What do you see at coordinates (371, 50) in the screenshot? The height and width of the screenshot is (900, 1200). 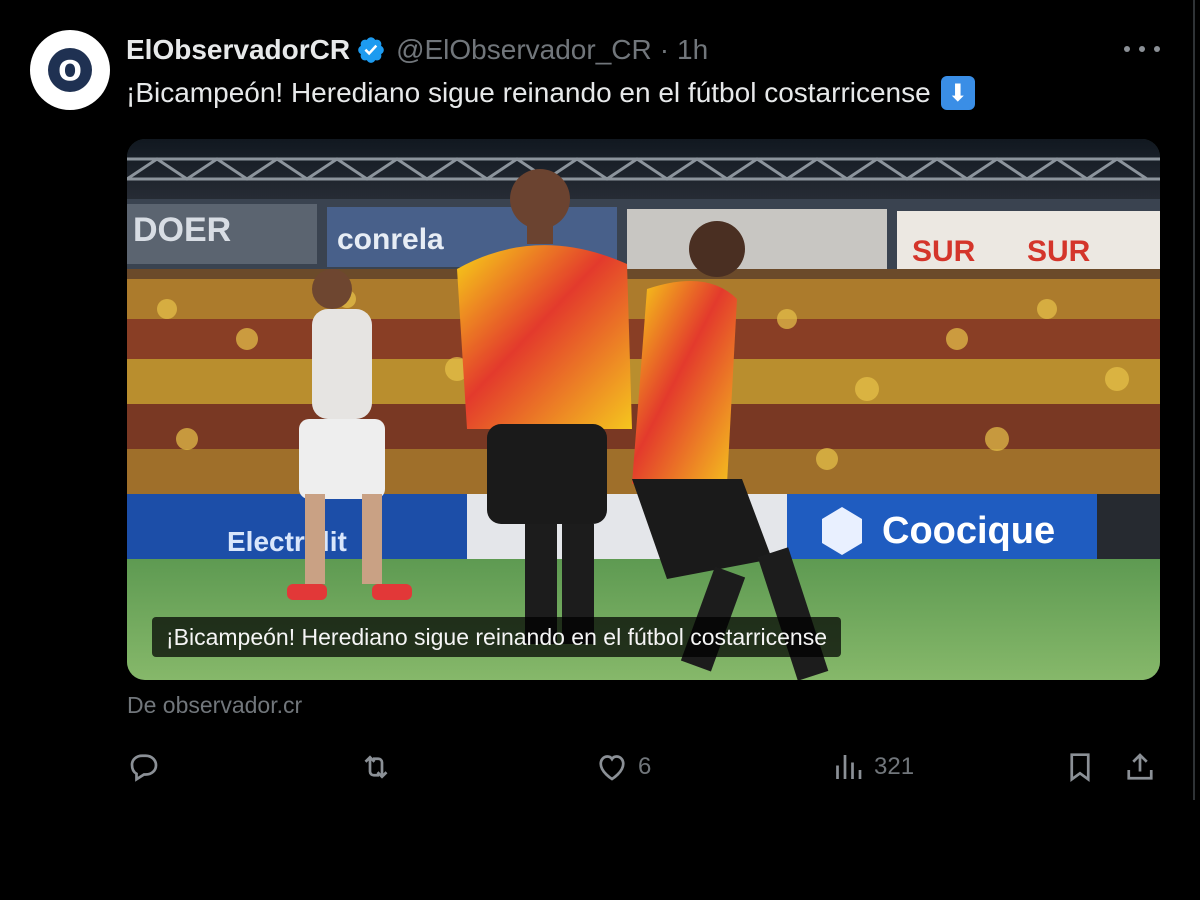 I see `verified-badge-icon` at bounding box center [371, 50].